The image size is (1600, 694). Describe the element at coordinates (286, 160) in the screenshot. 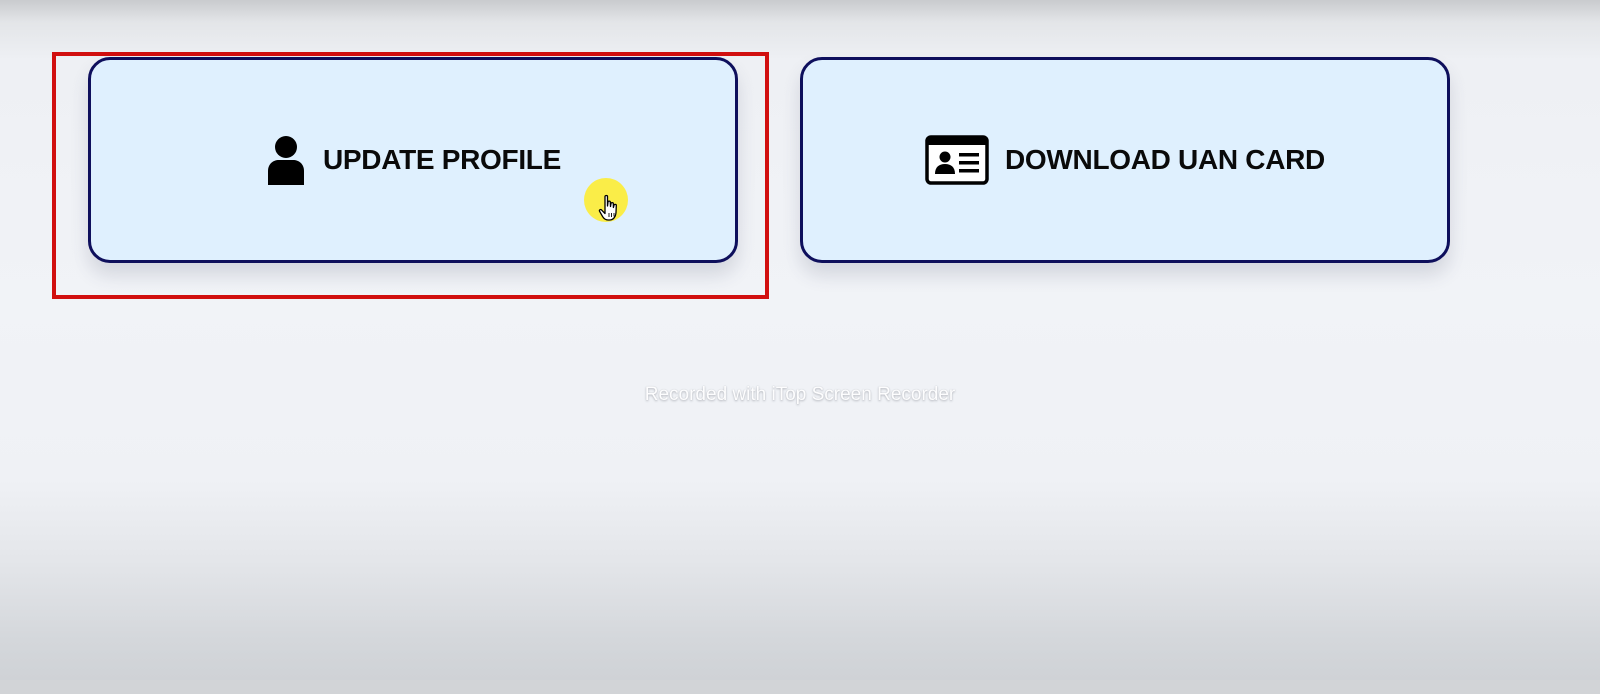

I see `user-icon` at that location.